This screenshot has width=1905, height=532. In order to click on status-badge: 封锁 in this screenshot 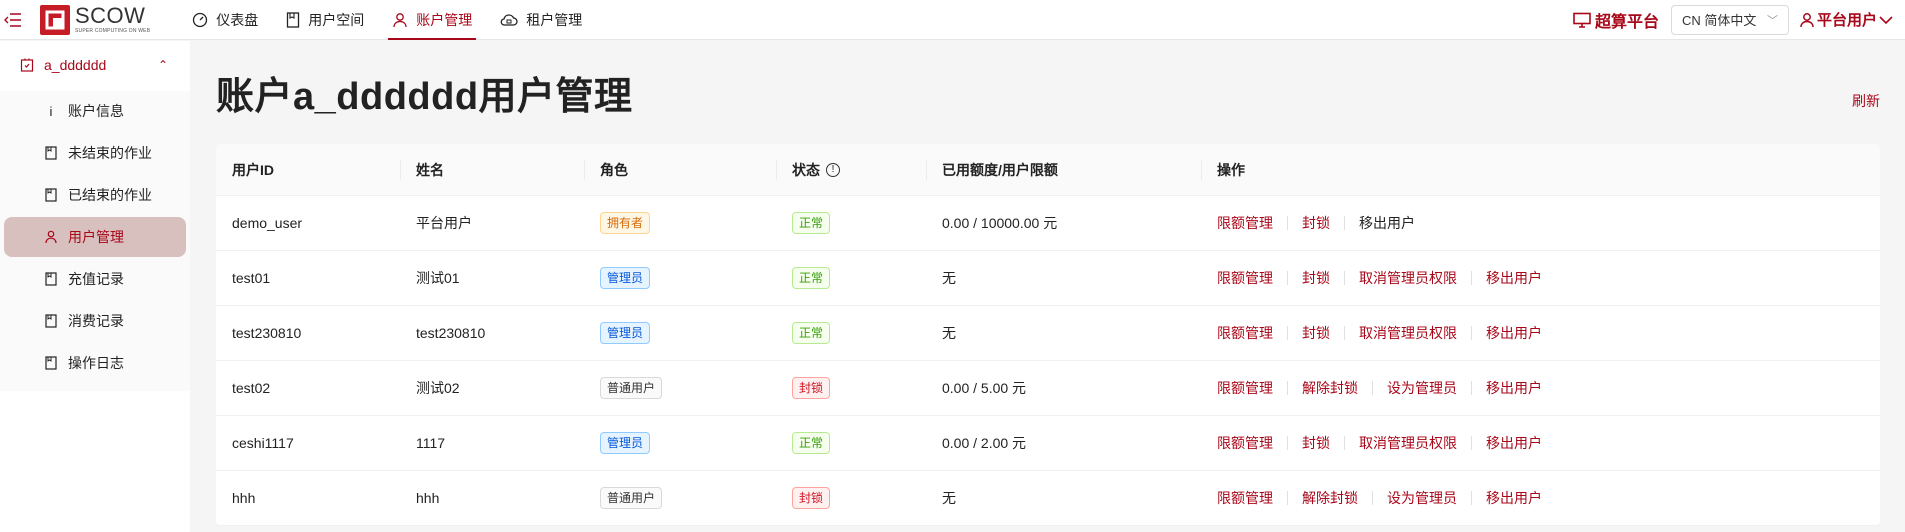, I will do `click(811, 498)`.